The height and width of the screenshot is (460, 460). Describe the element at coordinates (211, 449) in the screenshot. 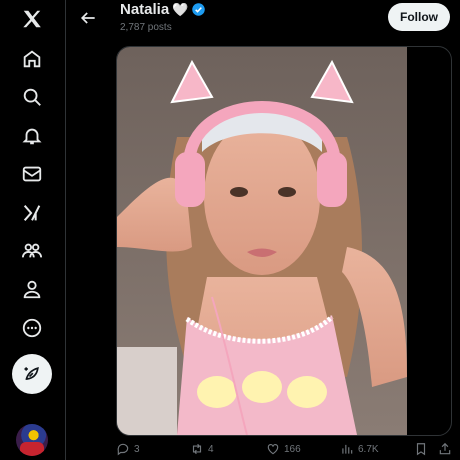

I see `repost-count: 4` at that location.